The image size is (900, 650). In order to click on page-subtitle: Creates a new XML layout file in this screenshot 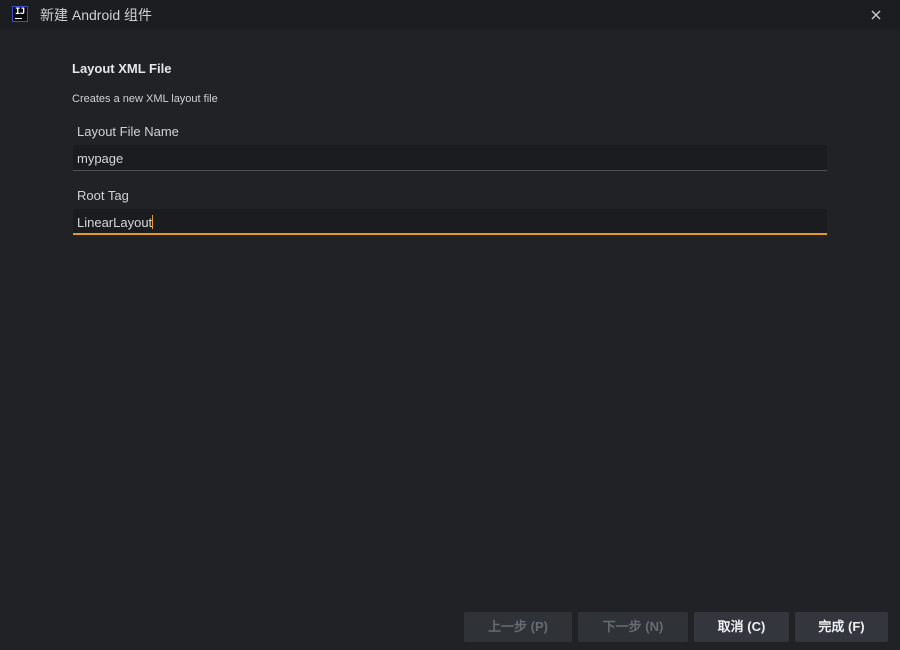, I will do `click(145, 99)`.